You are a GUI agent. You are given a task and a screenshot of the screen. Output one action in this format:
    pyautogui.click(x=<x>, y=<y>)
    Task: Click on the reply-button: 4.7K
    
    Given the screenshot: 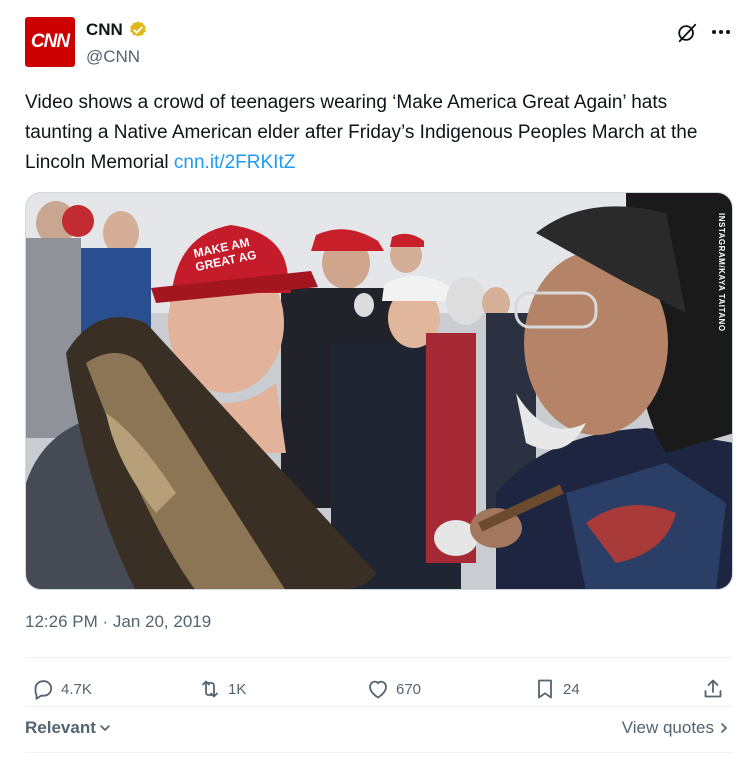 What is the action you would take?
    pyautogui.click(x=61, y=689)
    